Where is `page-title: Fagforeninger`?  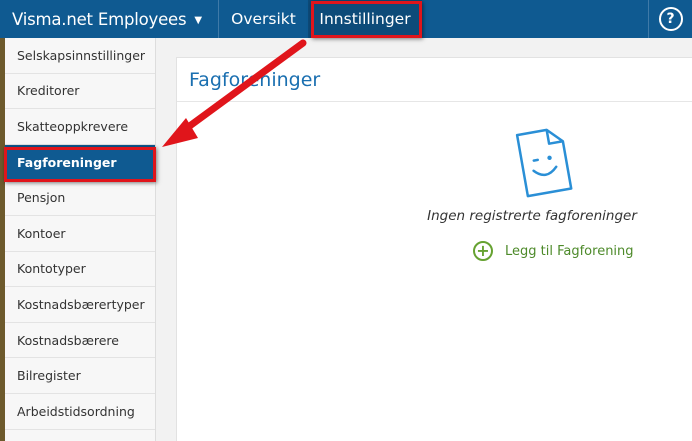 page-title: Fagforeninger is located at coordinates (434, 80).